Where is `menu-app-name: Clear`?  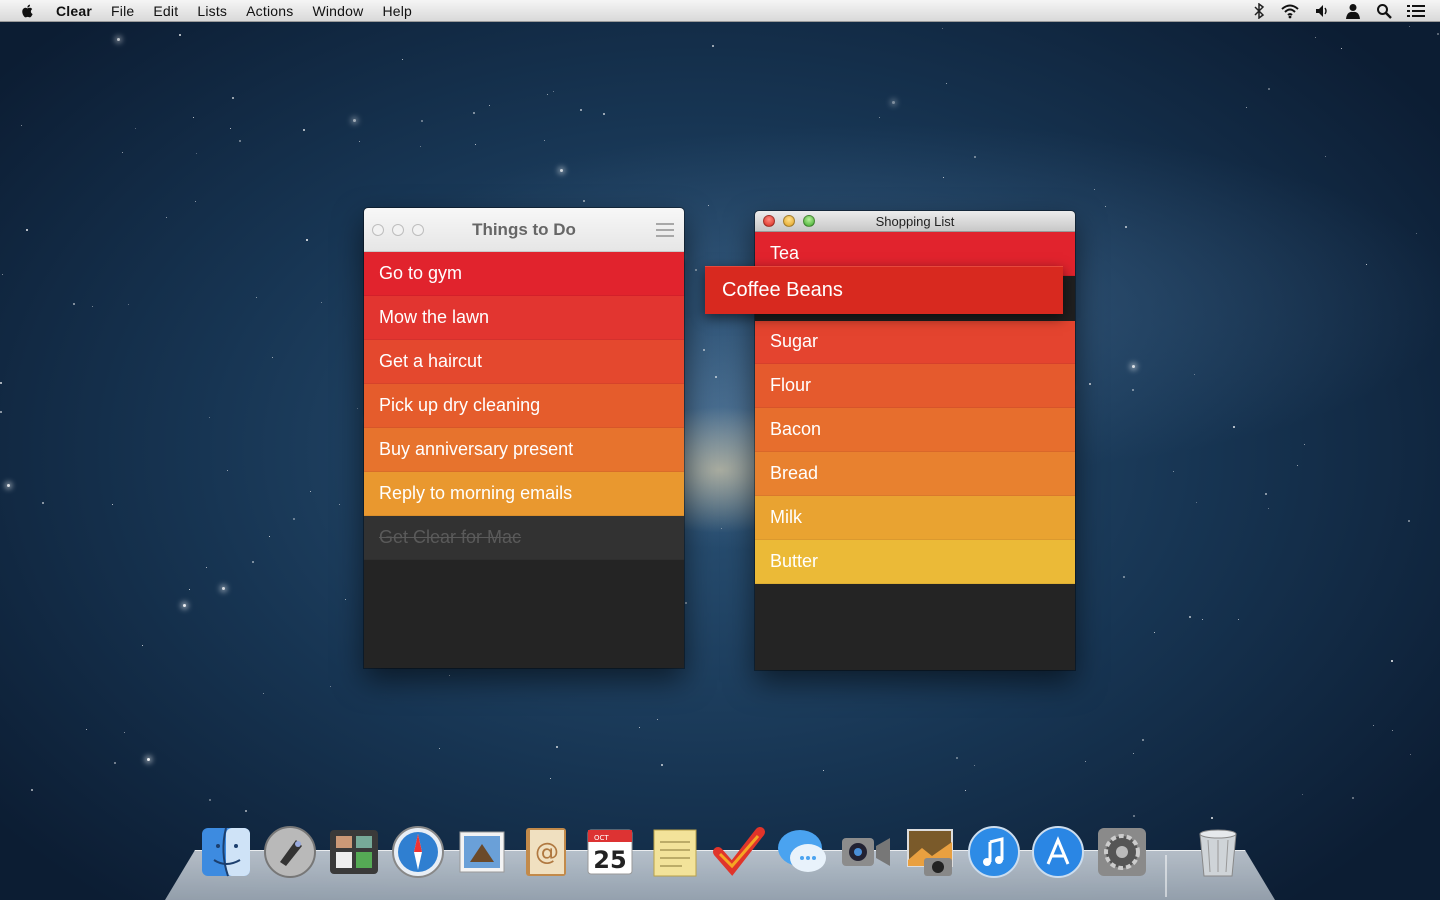 menu-app-name: Clear is located at coordinates (74, 11).